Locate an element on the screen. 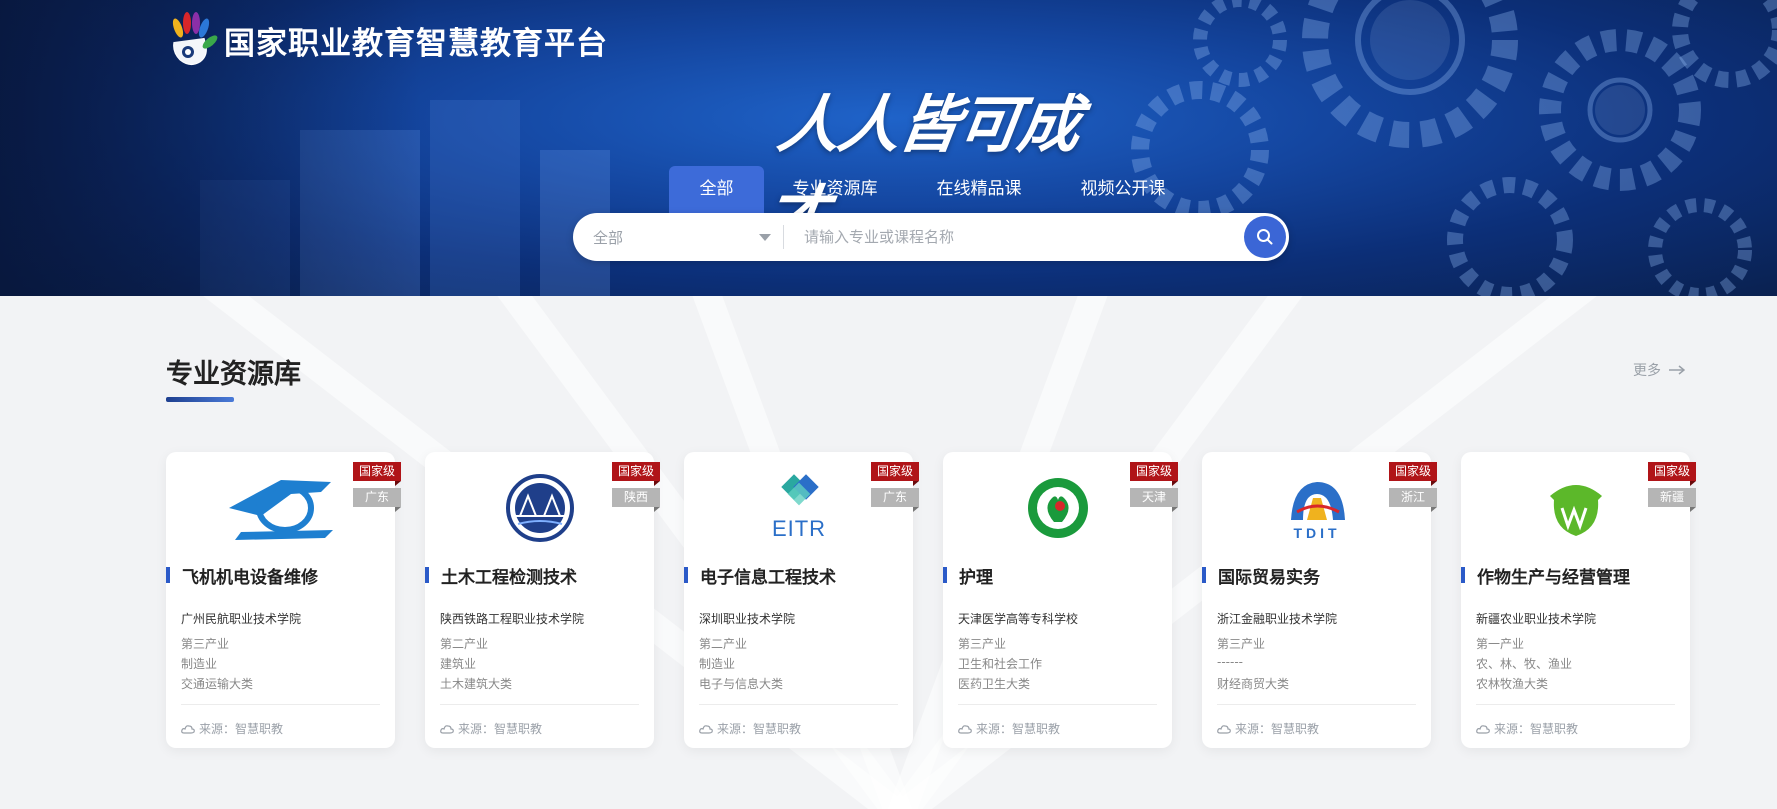 Image resolution: width=1777 pixels, height=809 pixels. card-category: 医药卫生大类 is located at coordinates (994, 684).